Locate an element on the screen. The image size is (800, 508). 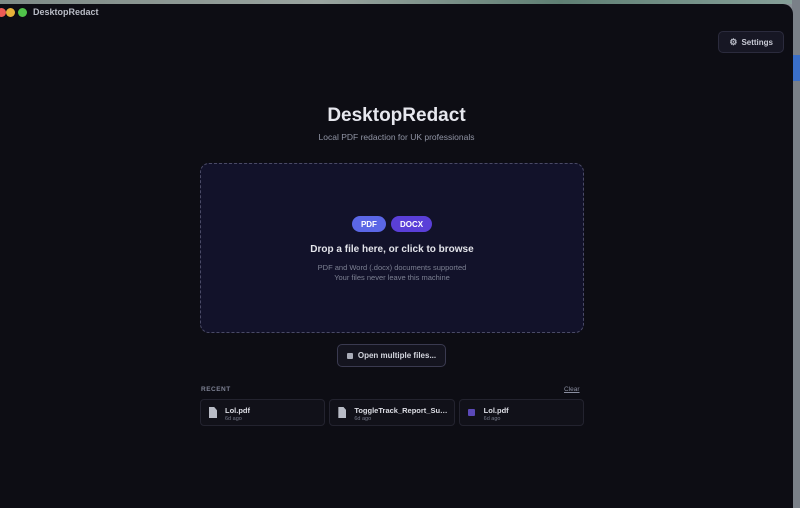
recent-file-name: ToggleTrack_Report_Summary.pdf is located at coordinates (400, 410).